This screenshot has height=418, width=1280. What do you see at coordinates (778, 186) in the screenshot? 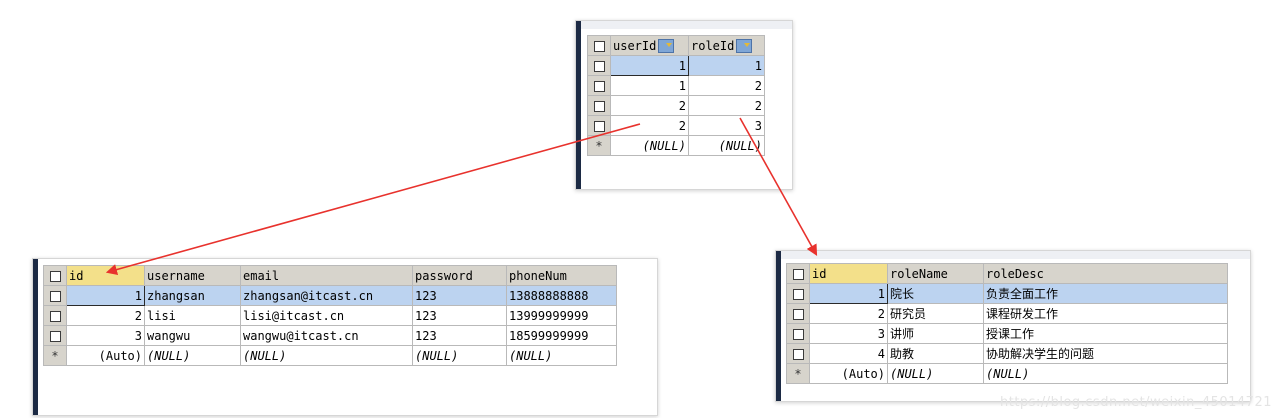
I see `arrow-roleid-to-roles` at bounding box center [778, 186].